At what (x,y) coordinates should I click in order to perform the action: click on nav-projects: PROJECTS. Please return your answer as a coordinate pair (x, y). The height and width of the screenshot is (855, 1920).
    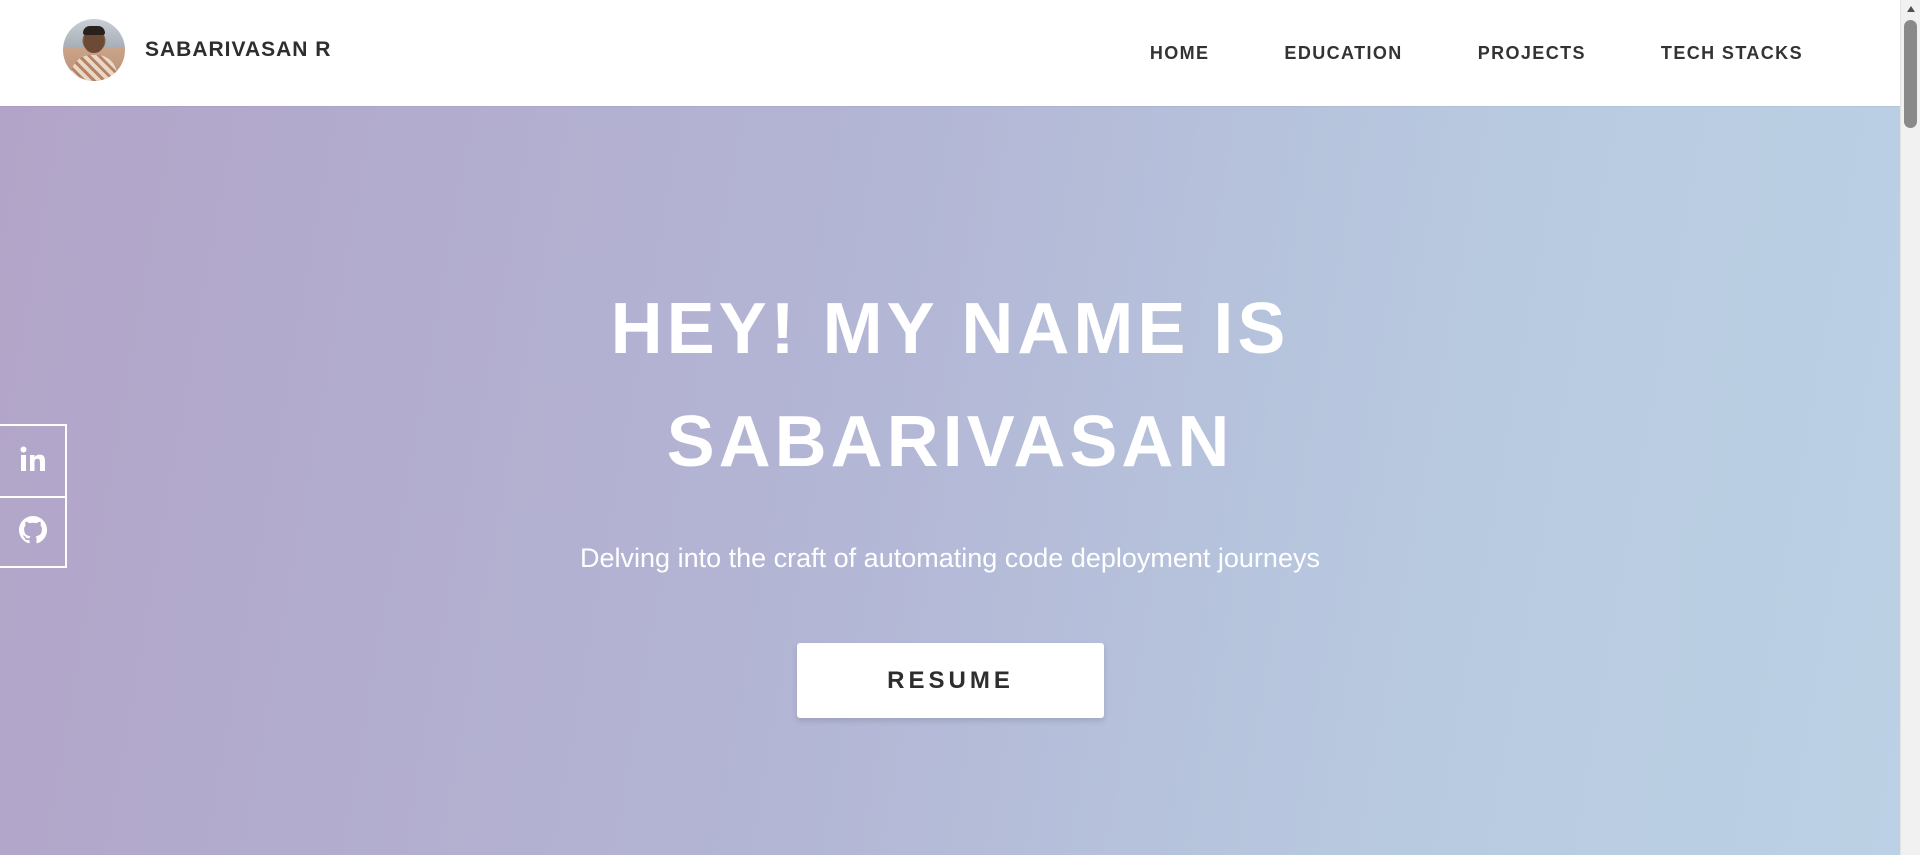
    Looking at the image, I should click on (1532, 53).